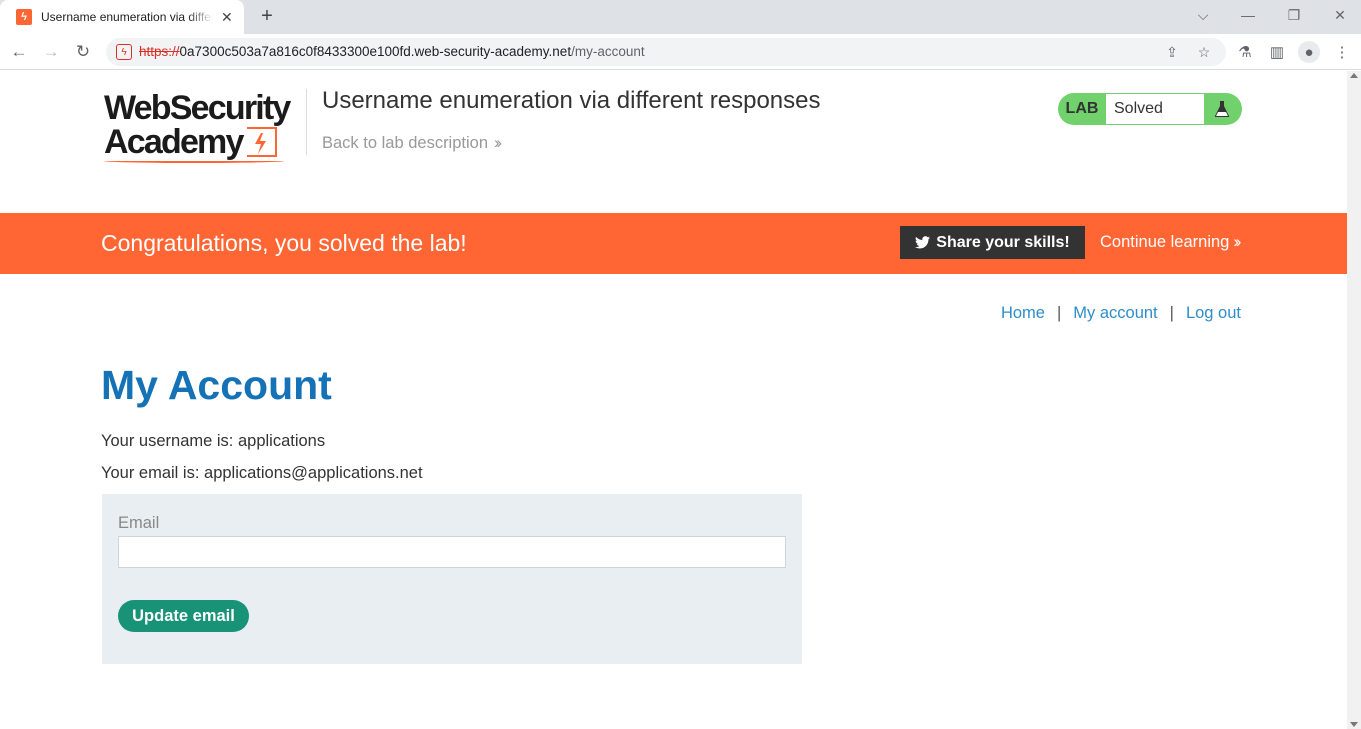 Image resolution: width=1361 pixels, height=729 pixels. Describe the element at coordinates (19, 52) in the screenshot. I see `back-arrow-icon: ←` at that location.